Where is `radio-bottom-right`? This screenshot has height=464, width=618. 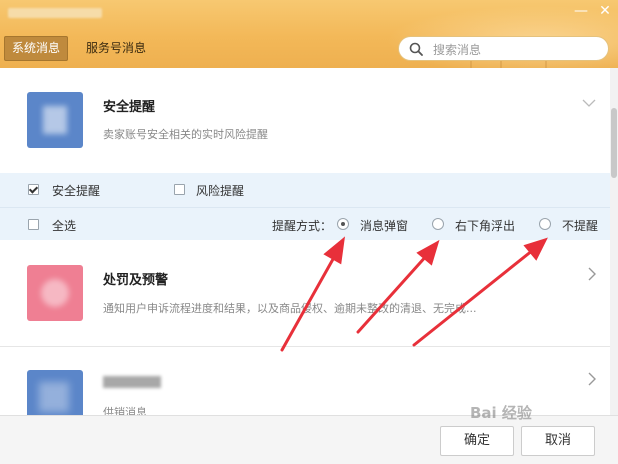 radio-bottom-right is located at coordinates (438, 224).